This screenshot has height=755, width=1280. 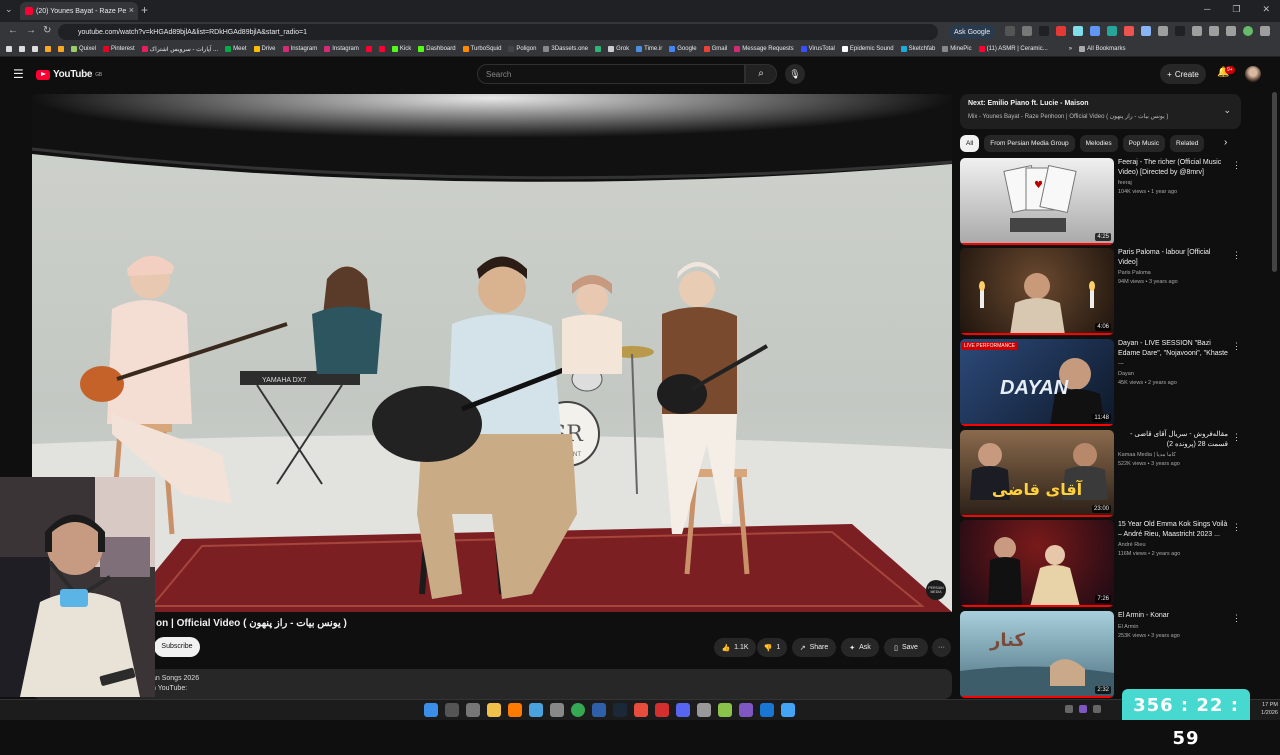 I want to click on ask-google-button: Ask Google, so click(x=972, y=32).